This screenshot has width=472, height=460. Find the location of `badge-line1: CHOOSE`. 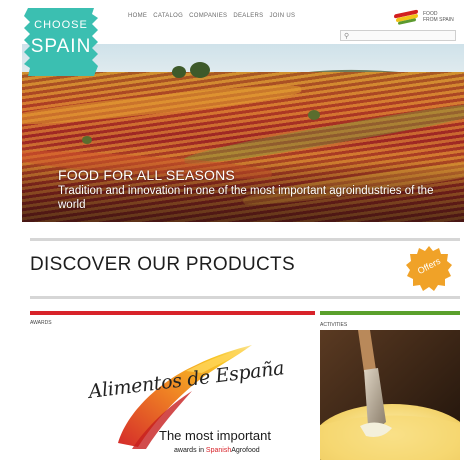

badge-line1: CHOOSE is located at coordinates (61, 25).